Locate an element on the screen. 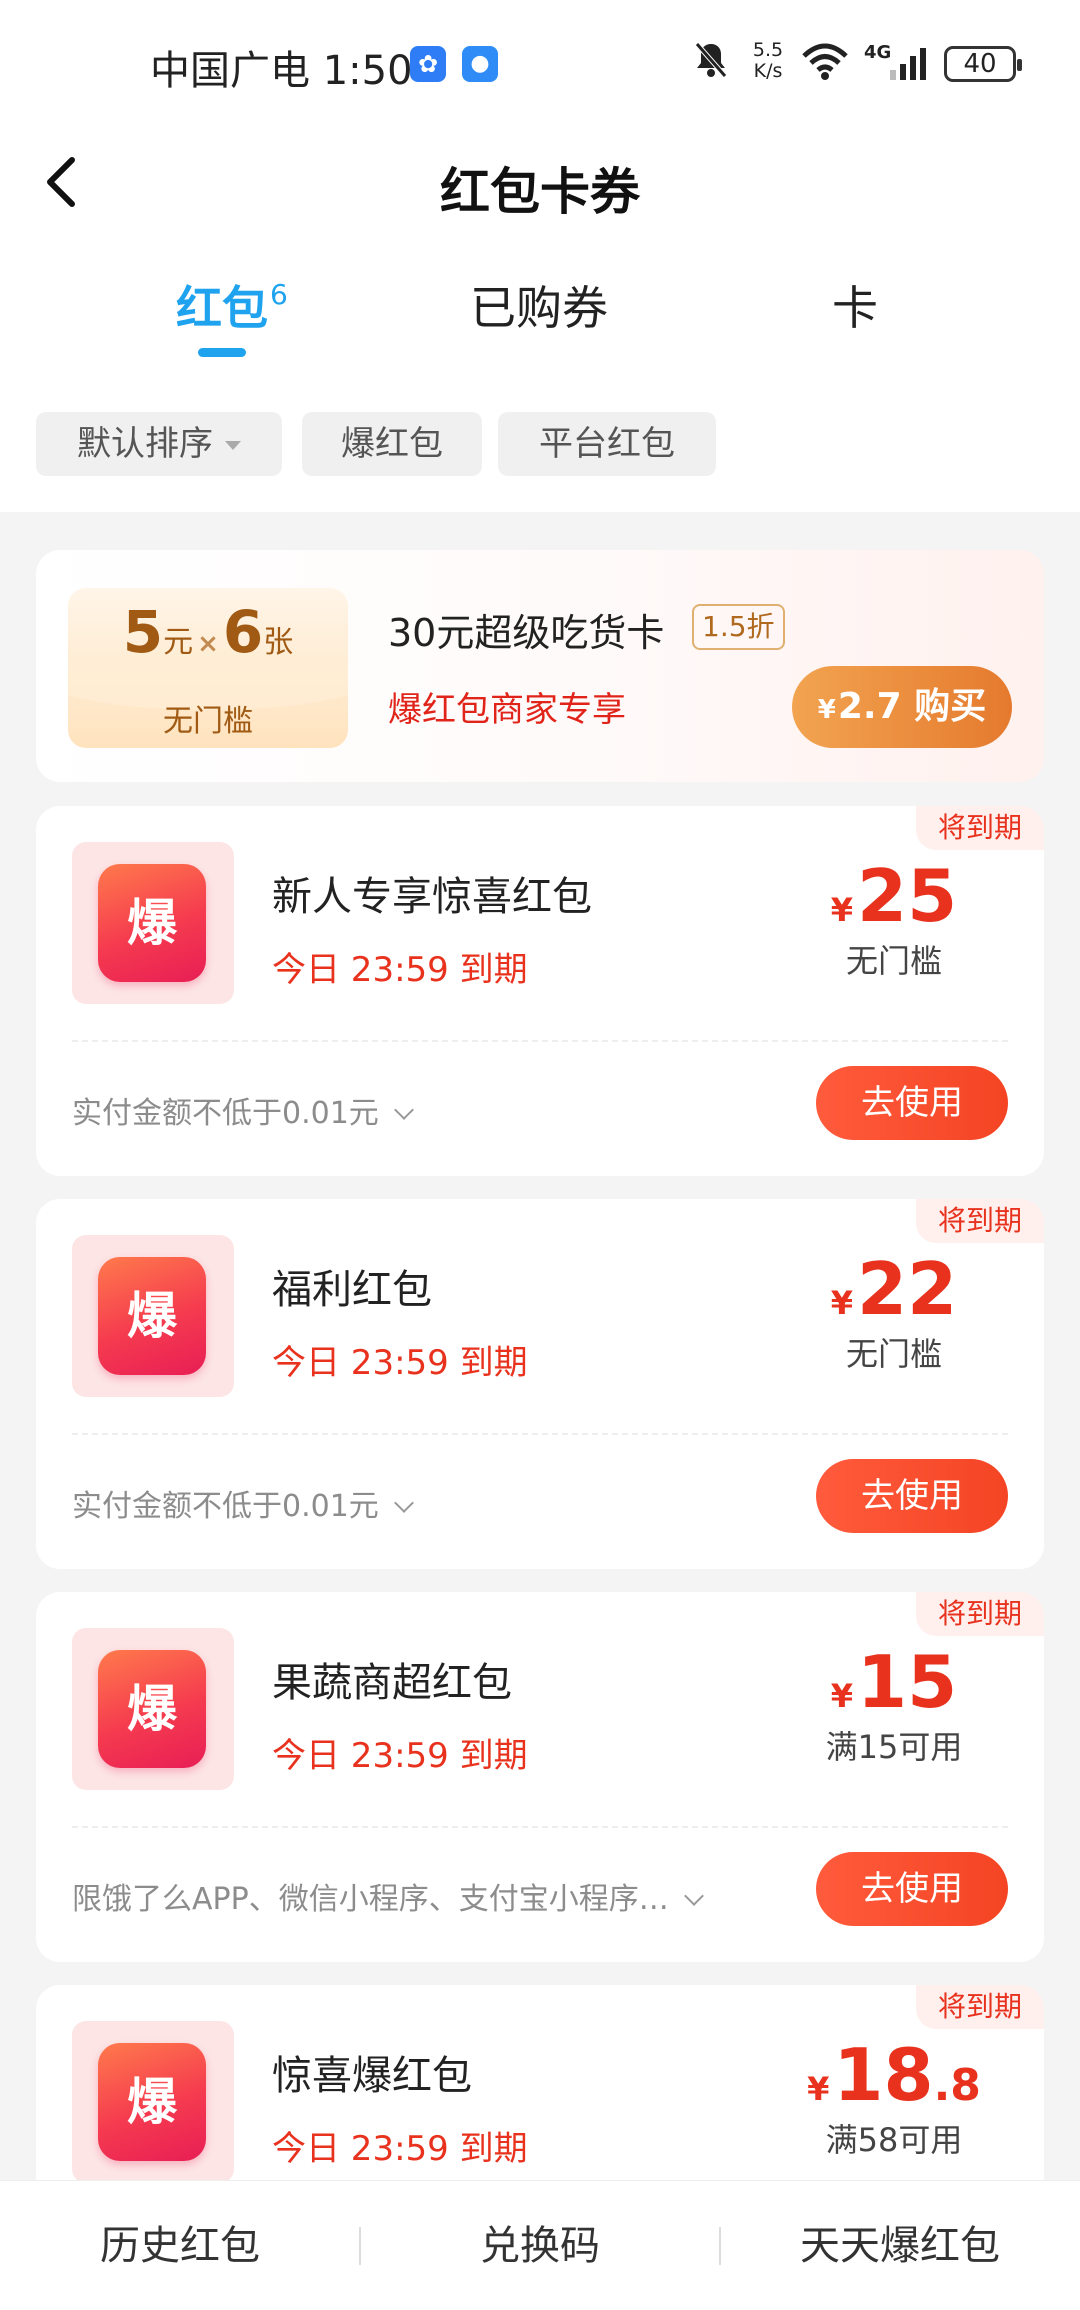  promo-count-unit: 张 is located at coordinates (278, 642).